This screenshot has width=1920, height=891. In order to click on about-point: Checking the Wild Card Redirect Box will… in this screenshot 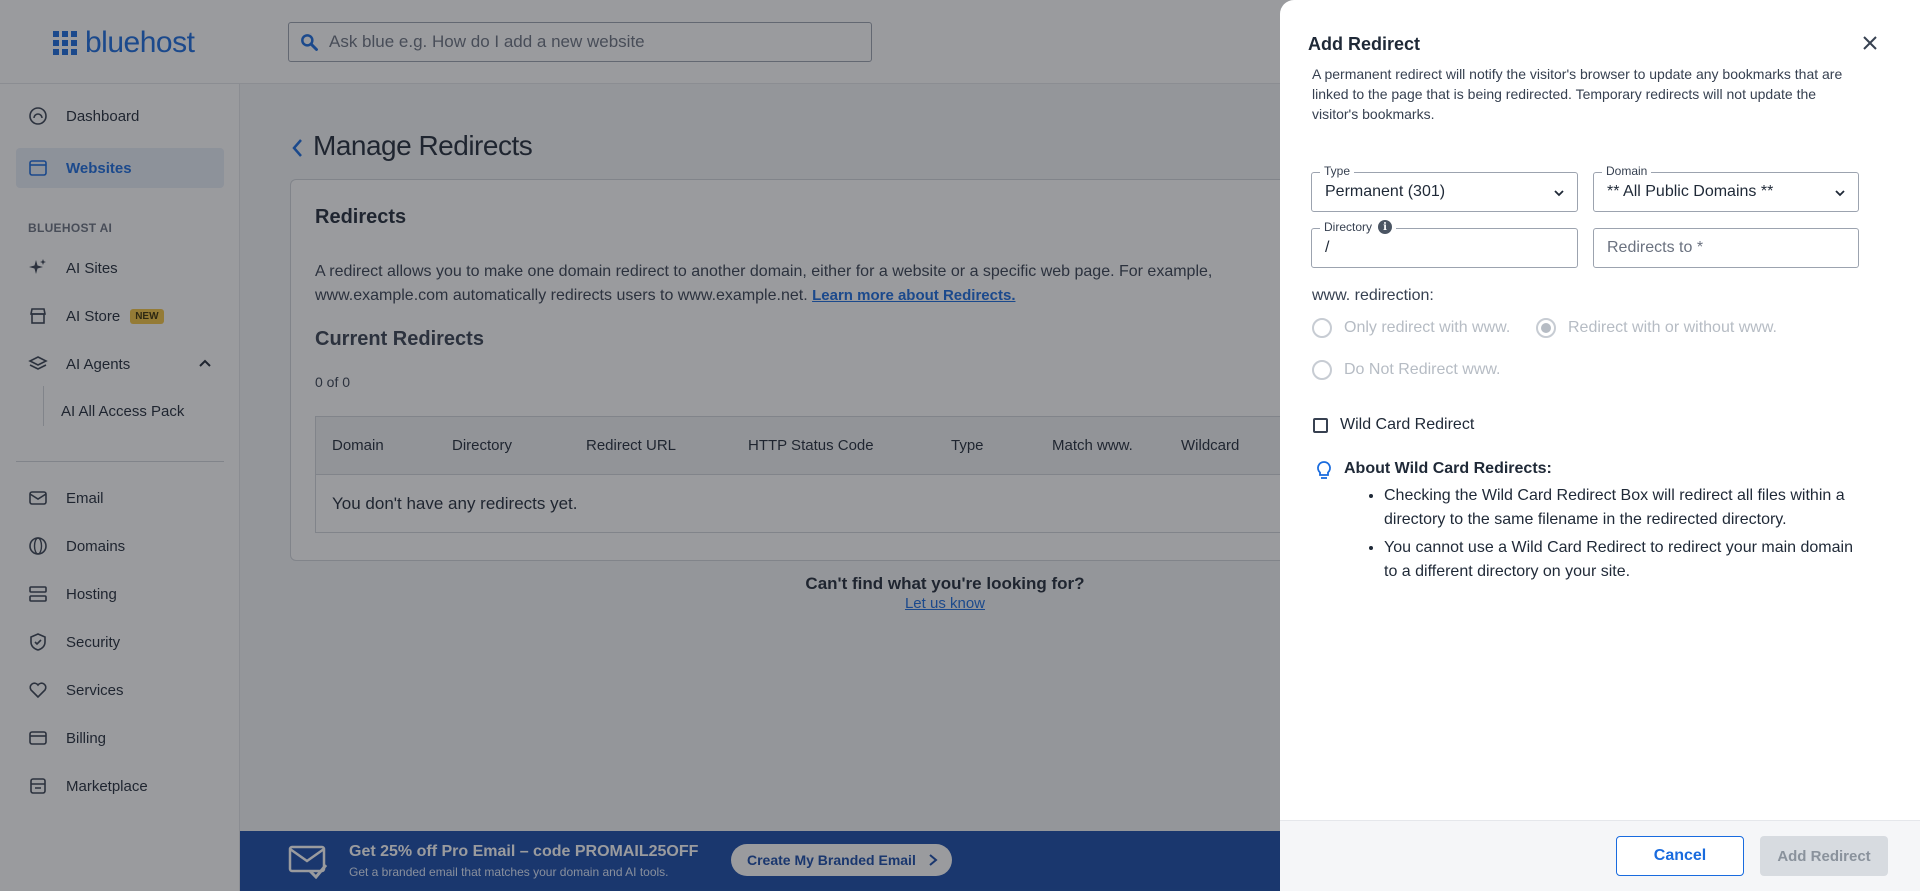, I will do `click(1624, 508)`.